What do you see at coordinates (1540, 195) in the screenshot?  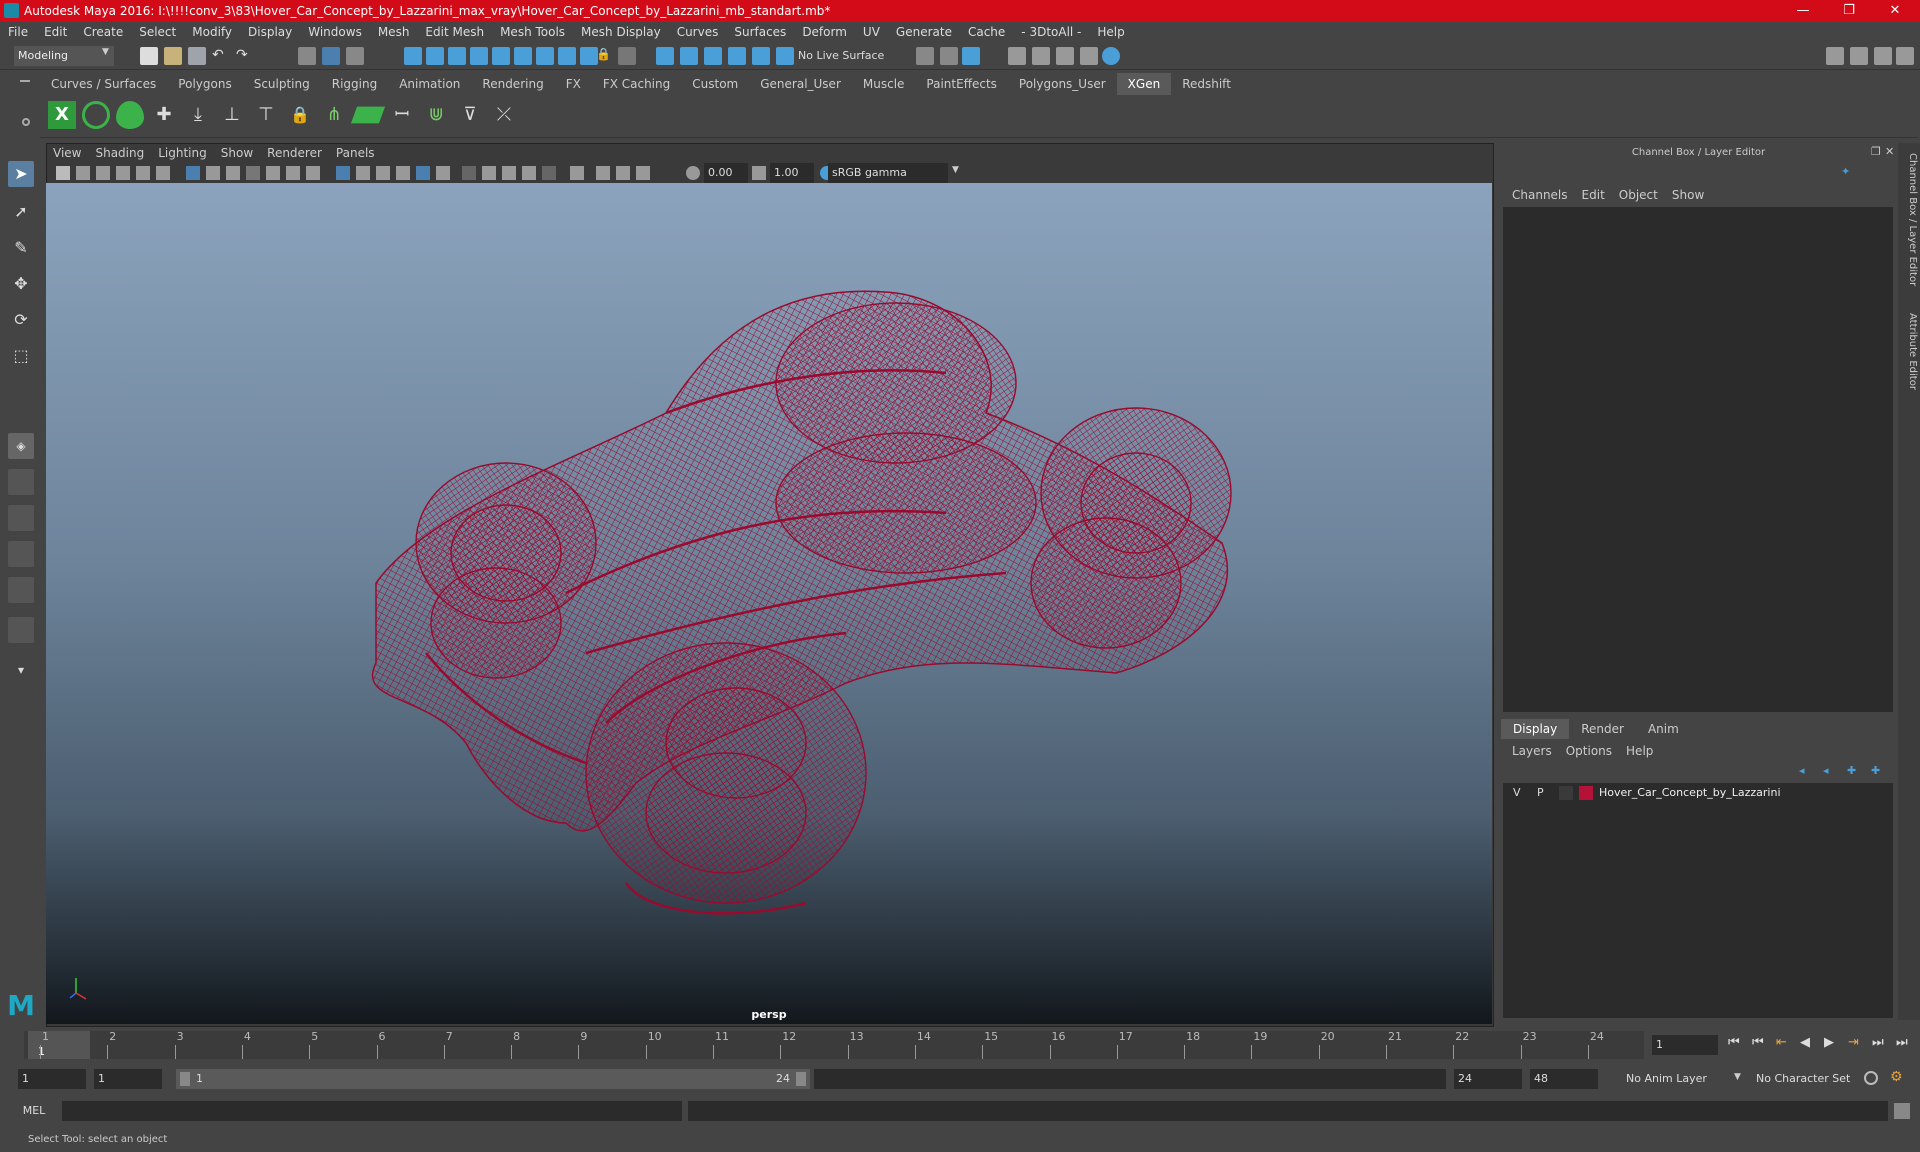 I see `channels-menu: Channels` at bounding box center [1540, 195].